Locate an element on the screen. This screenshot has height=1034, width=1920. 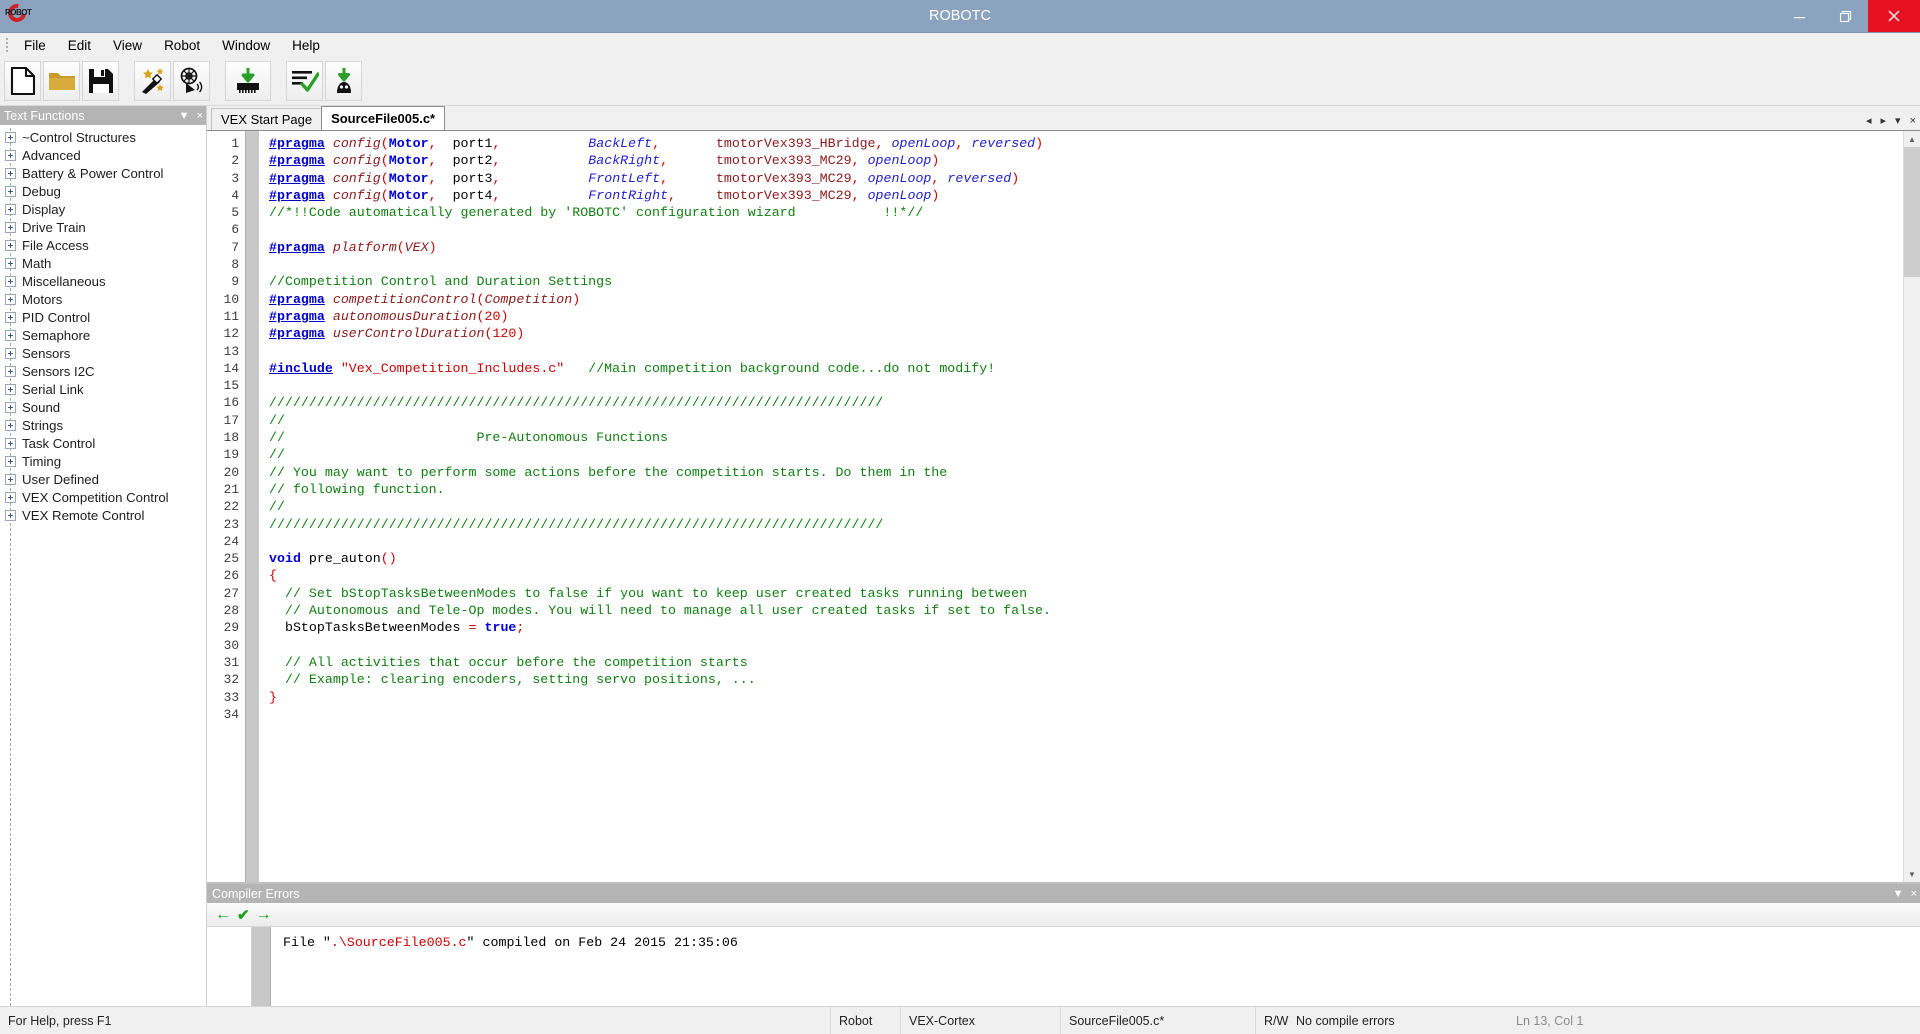
tree-item-strings: Strings is located at coordinates (103, 425).